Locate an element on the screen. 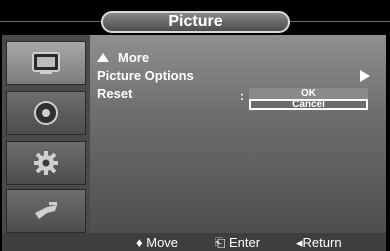  menu-item-reset-label: Reset is located at coordinates (115, 93).